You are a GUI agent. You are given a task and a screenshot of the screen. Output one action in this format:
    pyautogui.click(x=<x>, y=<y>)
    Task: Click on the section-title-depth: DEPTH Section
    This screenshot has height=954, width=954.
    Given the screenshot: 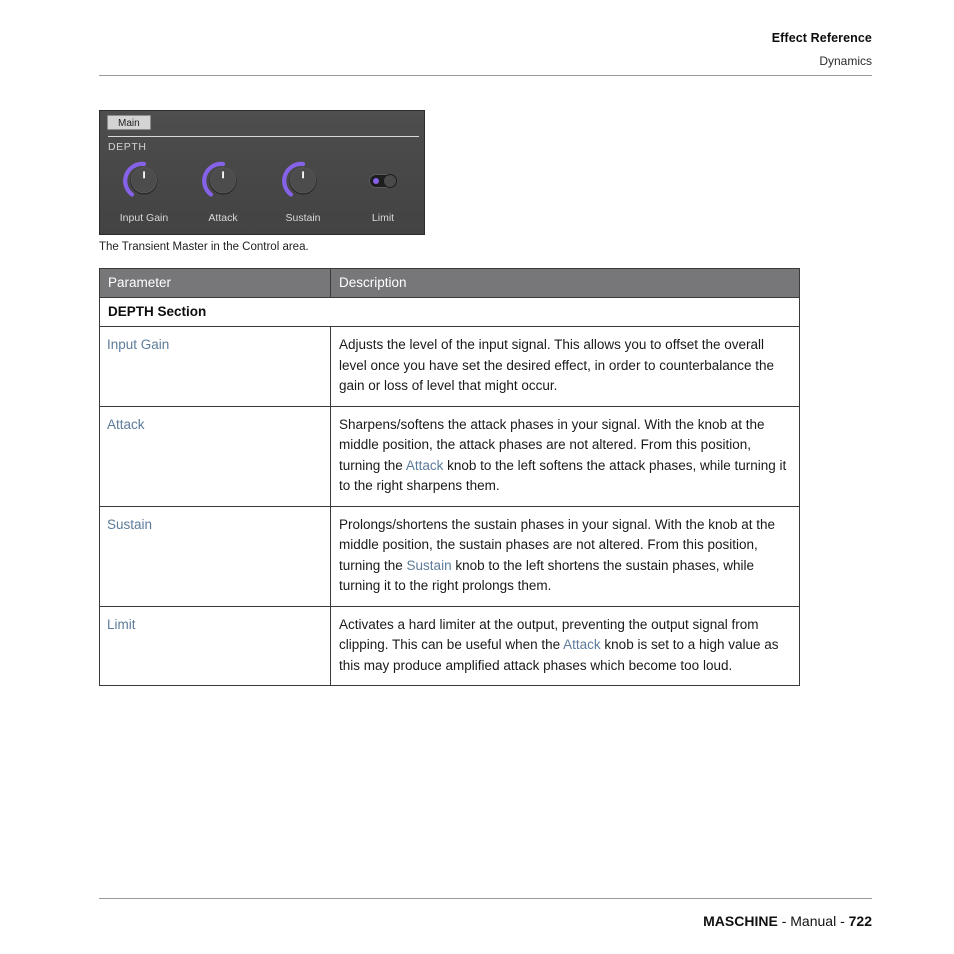 What is the action you would take?
    pyautogui.click(x=449, y=312)
    